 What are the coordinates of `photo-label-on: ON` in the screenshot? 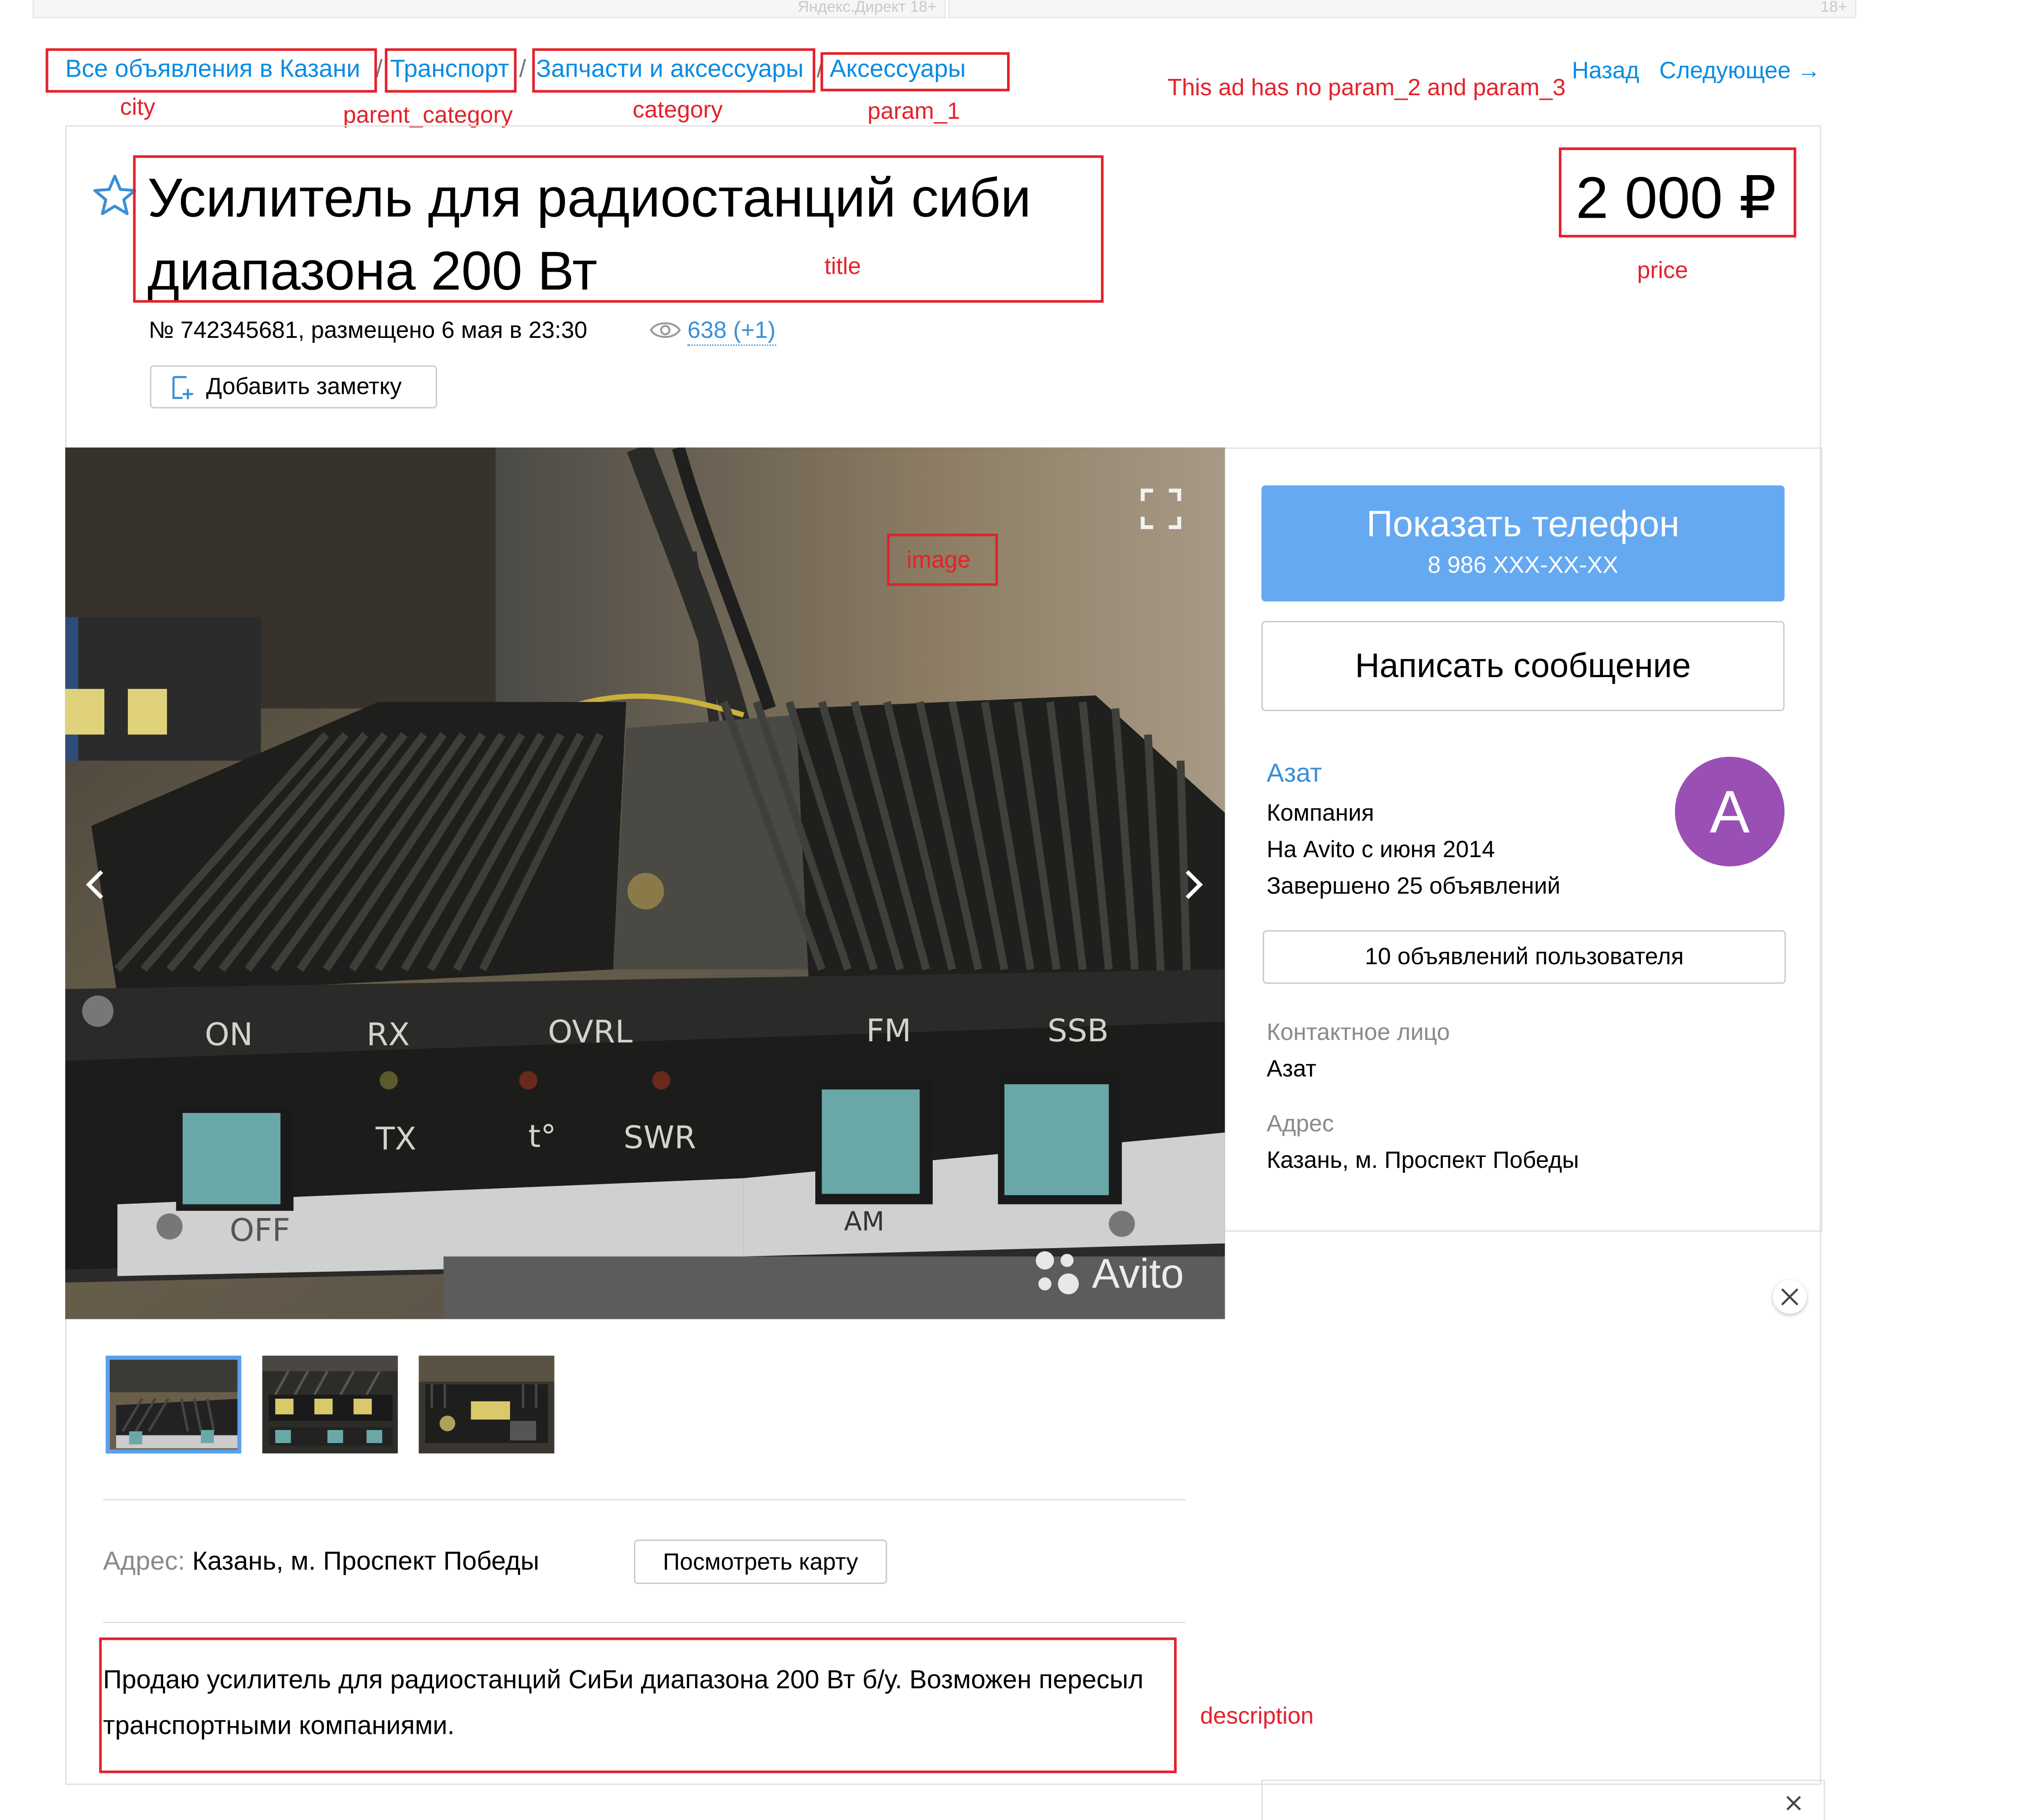 It's located at (229, 1034).